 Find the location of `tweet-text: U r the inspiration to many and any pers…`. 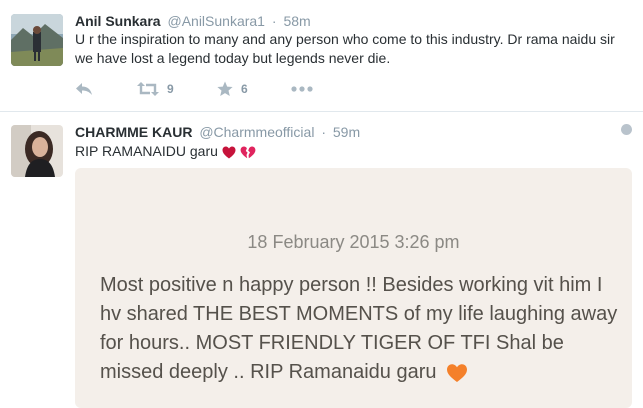

tweet-text: U r the inspiration to many and any pers… is located at coordinates (345, 48).